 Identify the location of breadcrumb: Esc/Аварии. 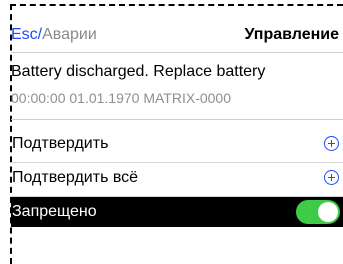
(54, 35).